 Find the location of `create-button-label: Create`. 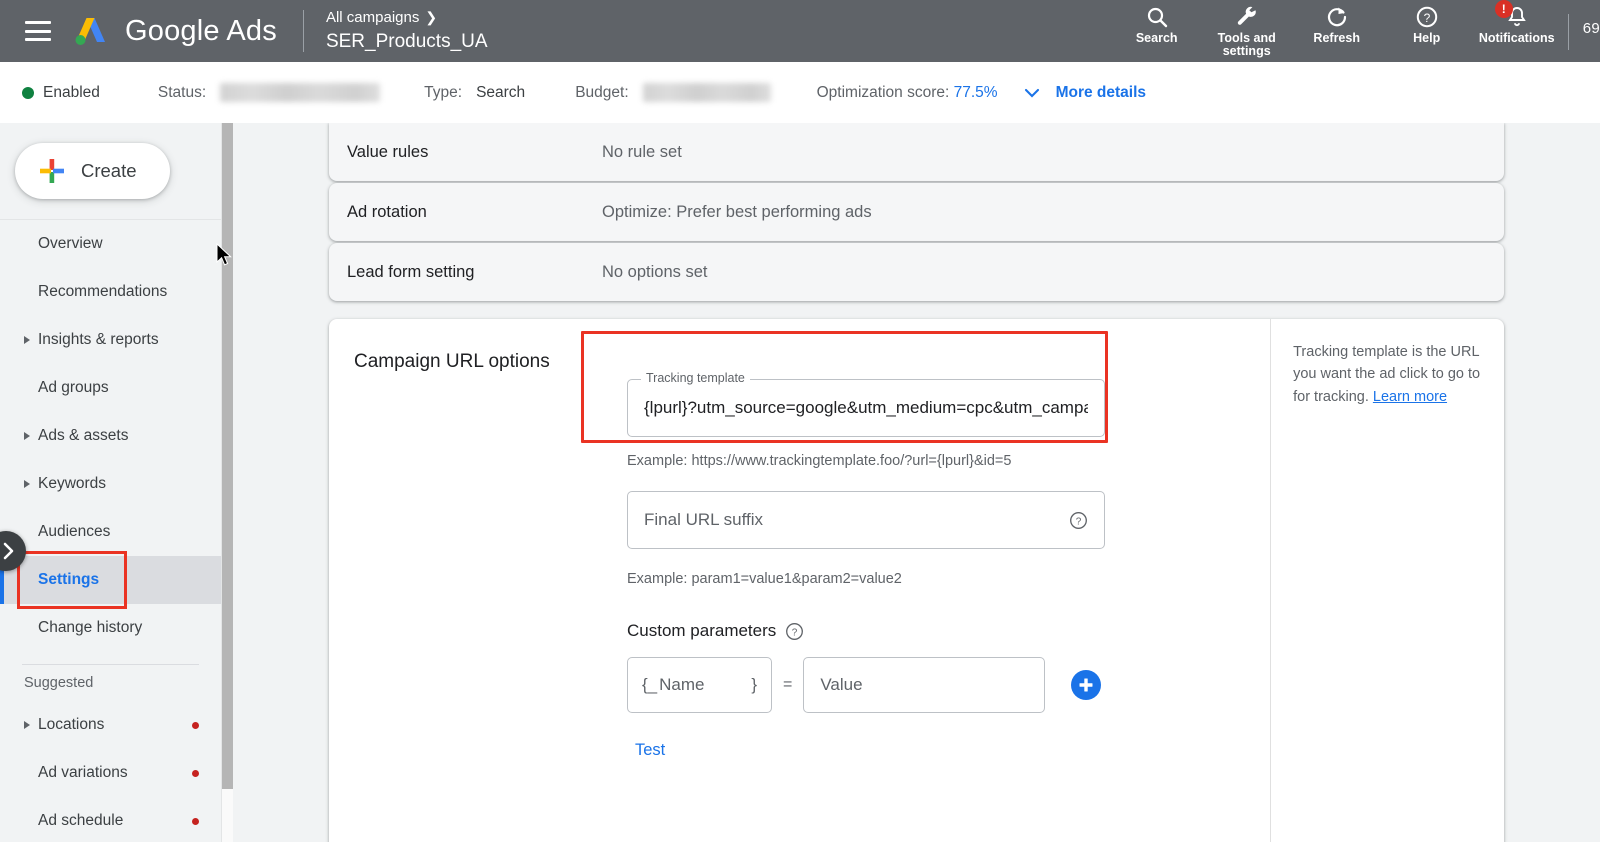

create-button-label: Create is located at coordinates (109, 170).